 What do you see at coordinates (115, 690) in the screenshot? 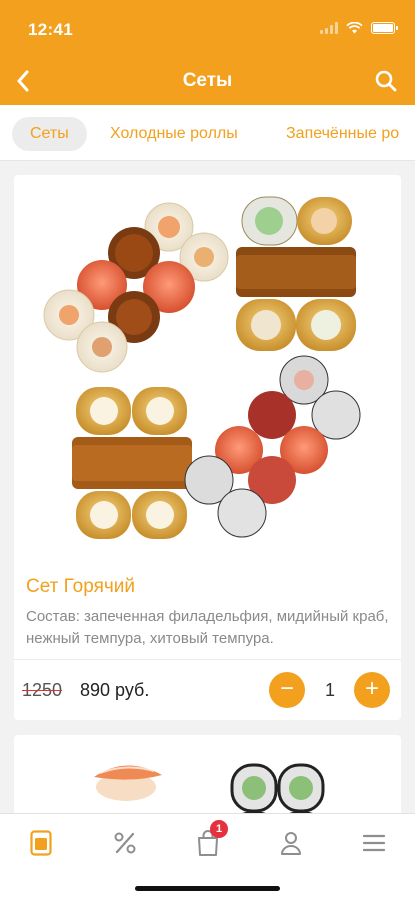
I see `price: 890 руб.` at bounding box center [115, 690].